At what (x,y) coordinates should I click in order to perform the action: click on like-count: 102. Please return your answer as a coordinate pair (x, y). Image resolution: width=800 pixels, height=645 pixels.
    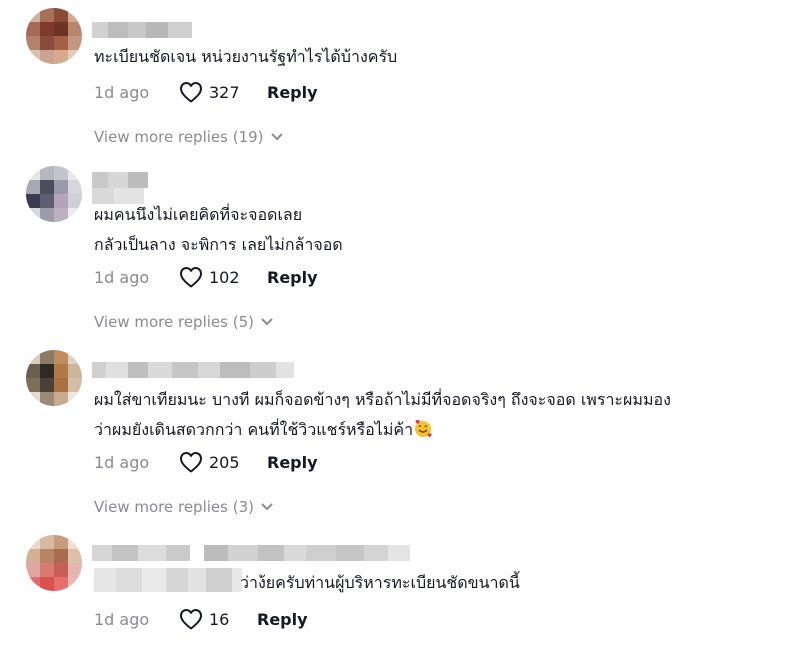
    Looking at the image, I should click on (224, 277).